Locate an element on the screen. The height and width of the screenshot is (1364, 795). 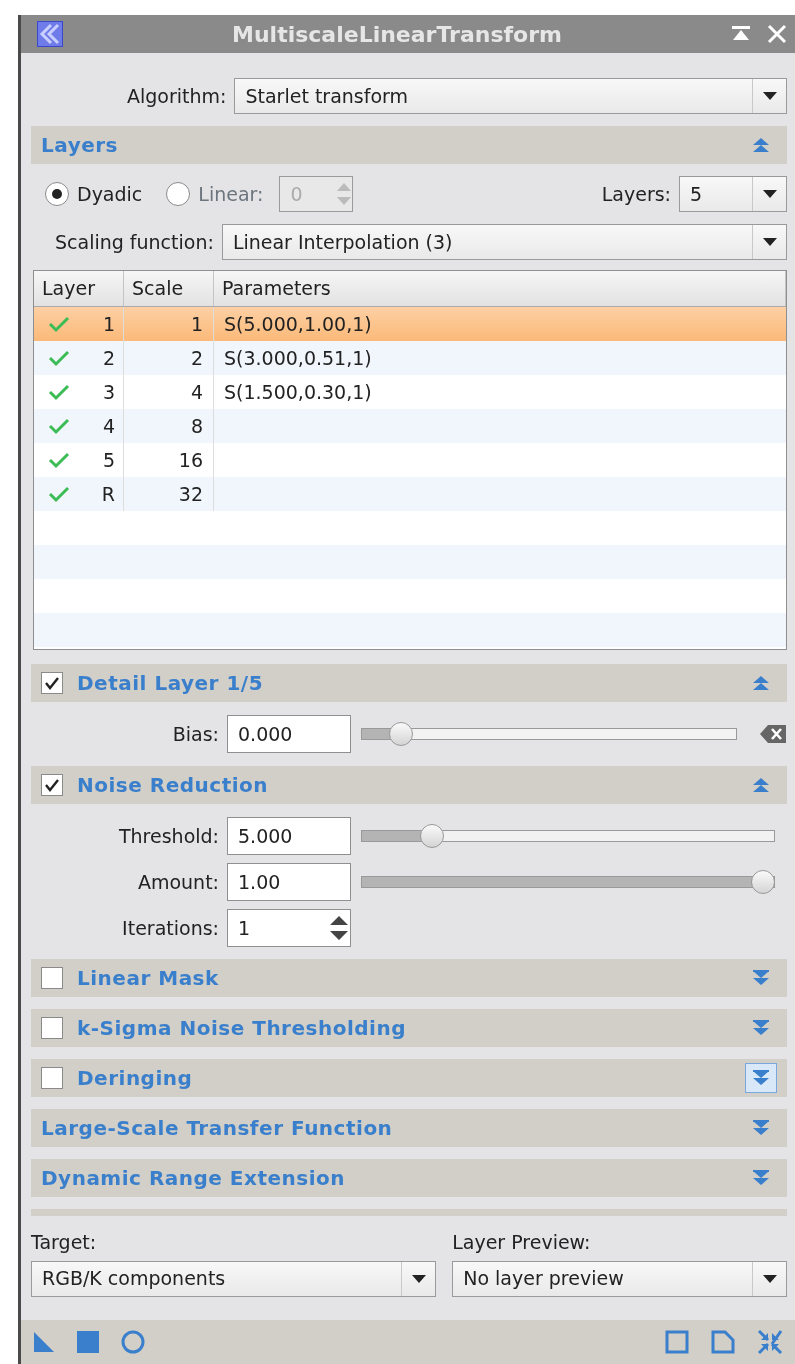
triangle-icon is located at coordinates (44, 1342).